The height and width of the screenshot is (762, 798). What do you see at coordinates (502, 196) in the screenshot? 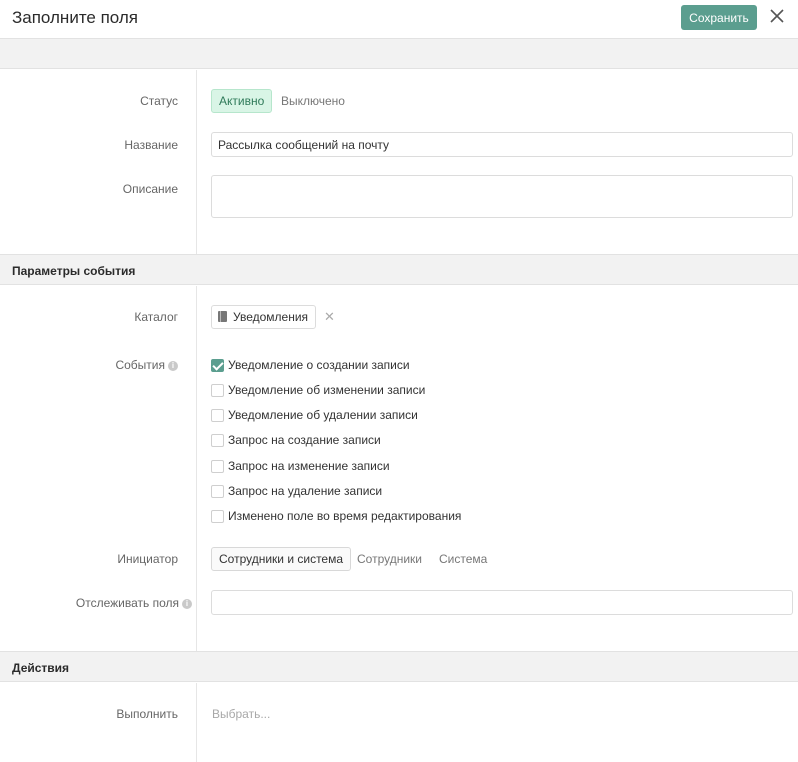
I see `description-field` at bounding box center [502, 196].